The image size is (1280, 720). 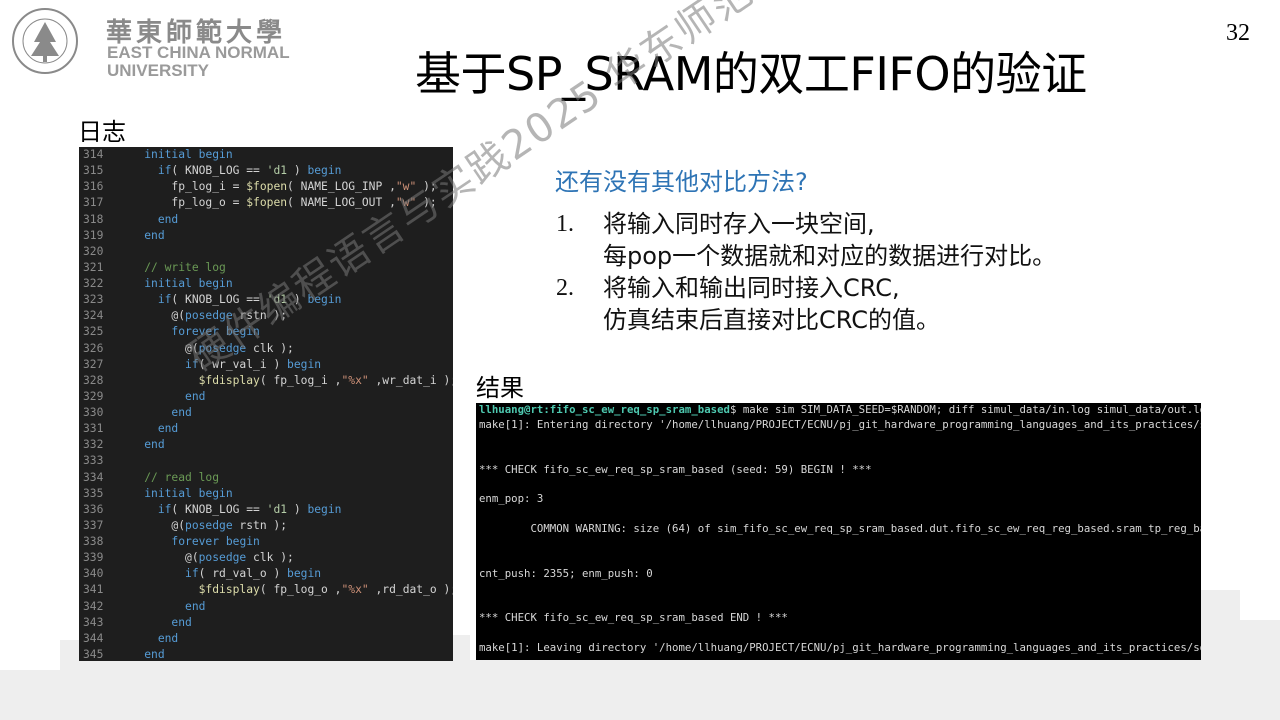 I want to click on code-line: 344 end, so click(x=266, y=639).